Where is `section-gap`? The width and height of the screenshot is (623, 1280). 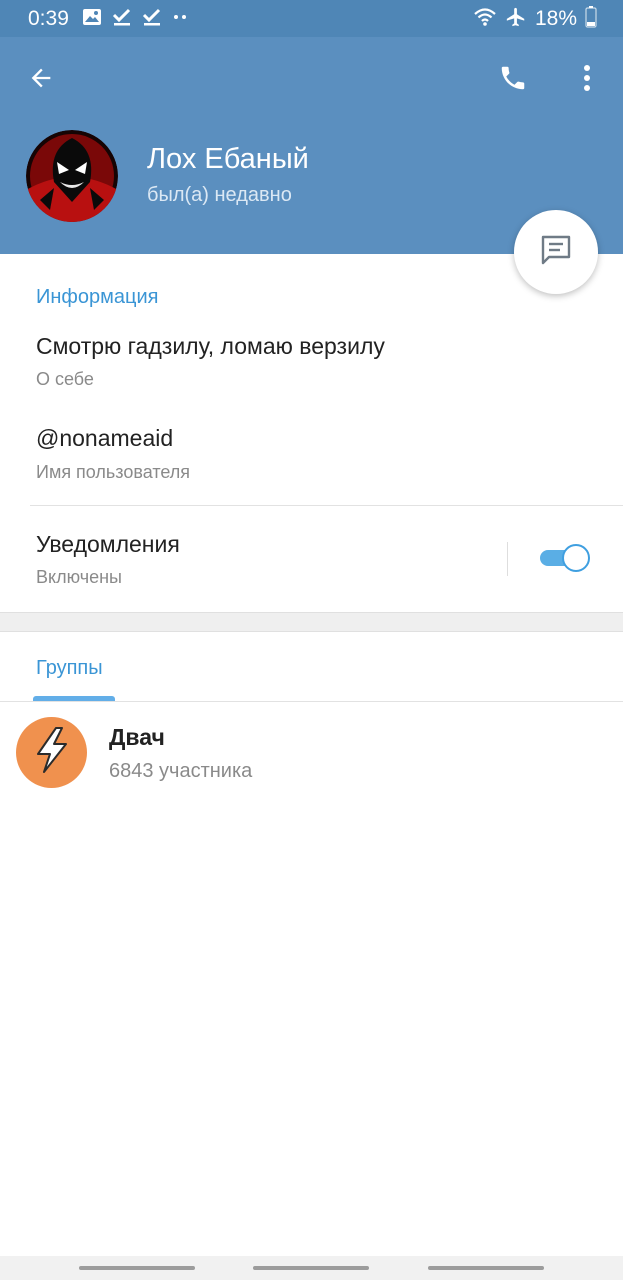 section-gap is located at coordinates (311, 622).